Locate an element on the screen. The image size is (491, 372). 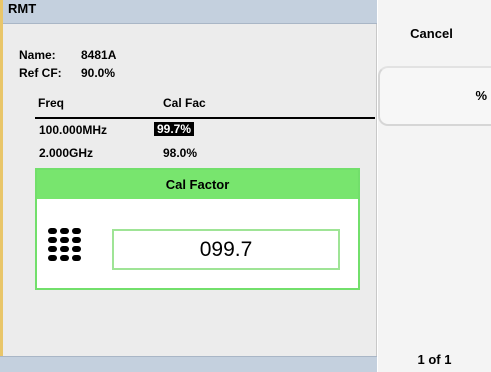
ref-cf-label: Ref CF: is located at coordinates (40, 73).